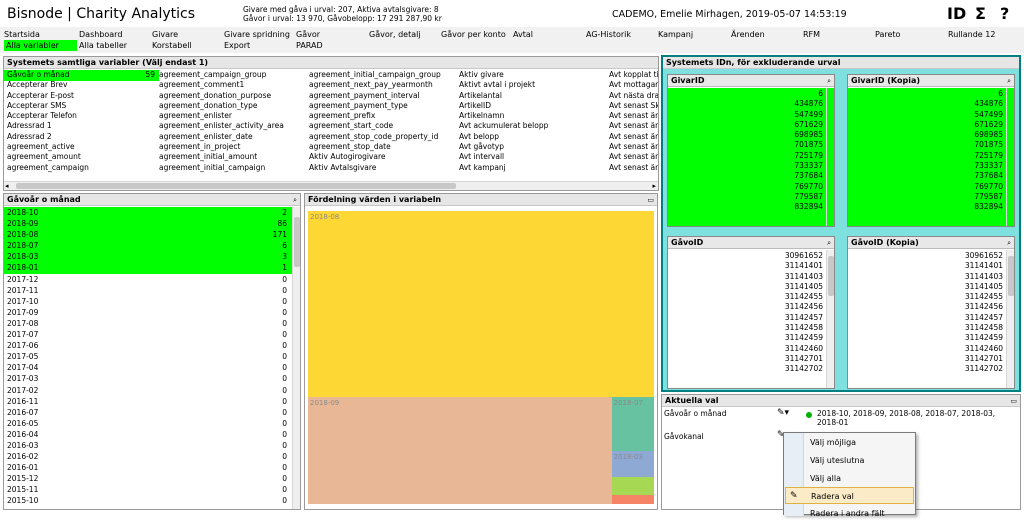  What do you see at coordinates (608, 34) in the screenshot?
I see `nav-ag-historik: AG-Historik` at bounding box center [608, 34].